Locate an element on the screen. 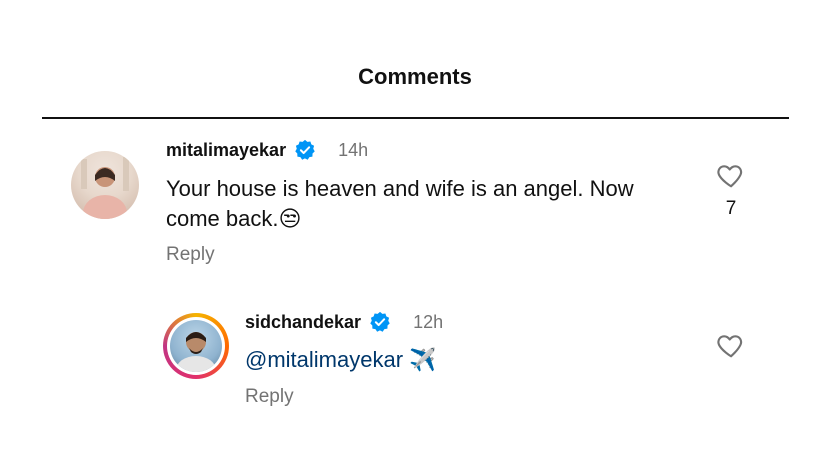  avatar-border is located at coordinates (196, 346).